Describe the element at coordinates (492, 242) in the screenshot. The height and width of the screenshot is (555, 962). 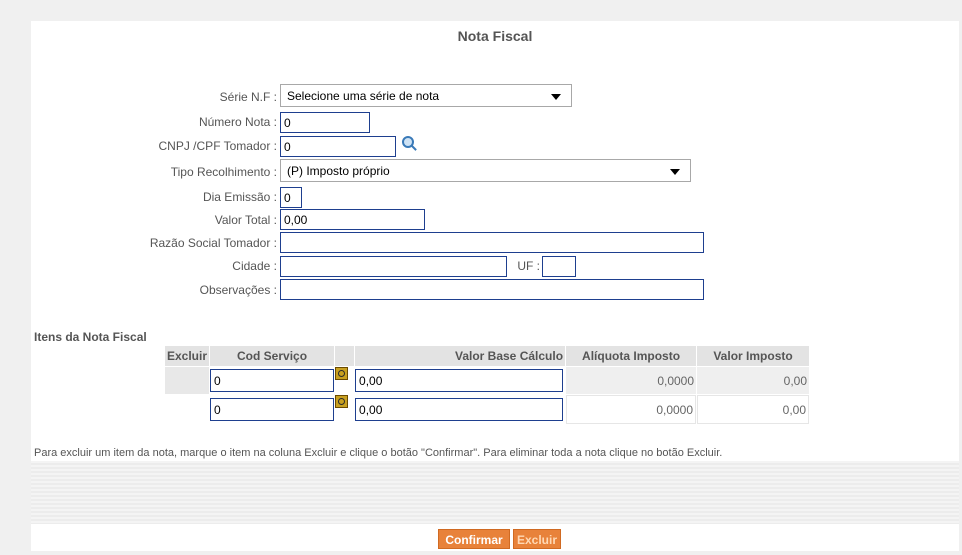
I see `razao-social-field` at that location.